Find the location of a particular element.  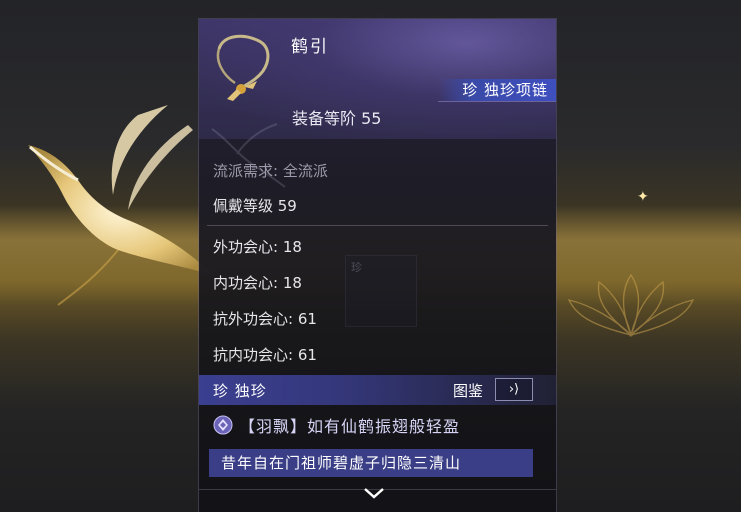

necklace-icon is located at coordinates (243, 67).